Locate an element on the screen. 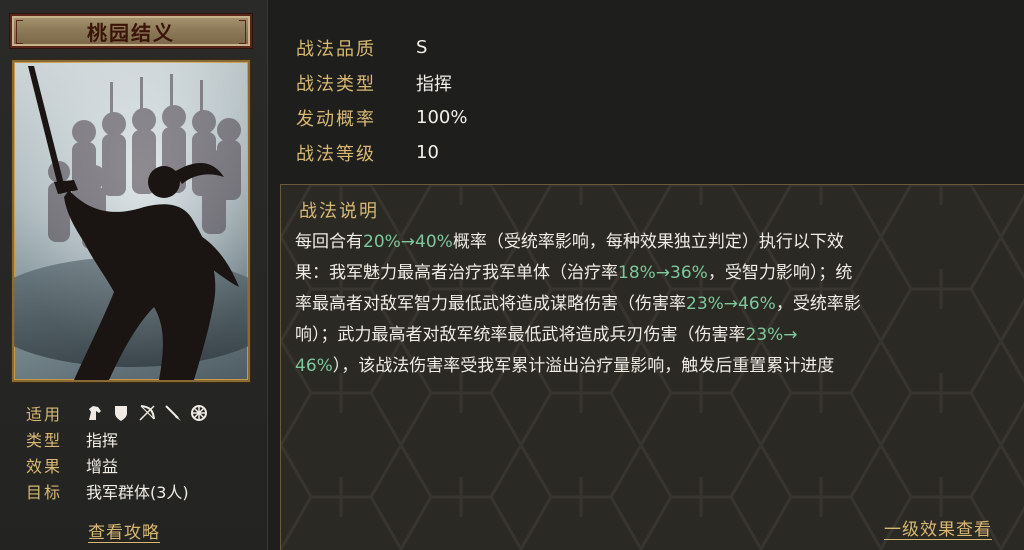 This screenshot has width=1024, height=550. description-text: 率最高者对敌军智力最低武将造成谋略伤害（伤害率 is located at coordinates (490, 304).